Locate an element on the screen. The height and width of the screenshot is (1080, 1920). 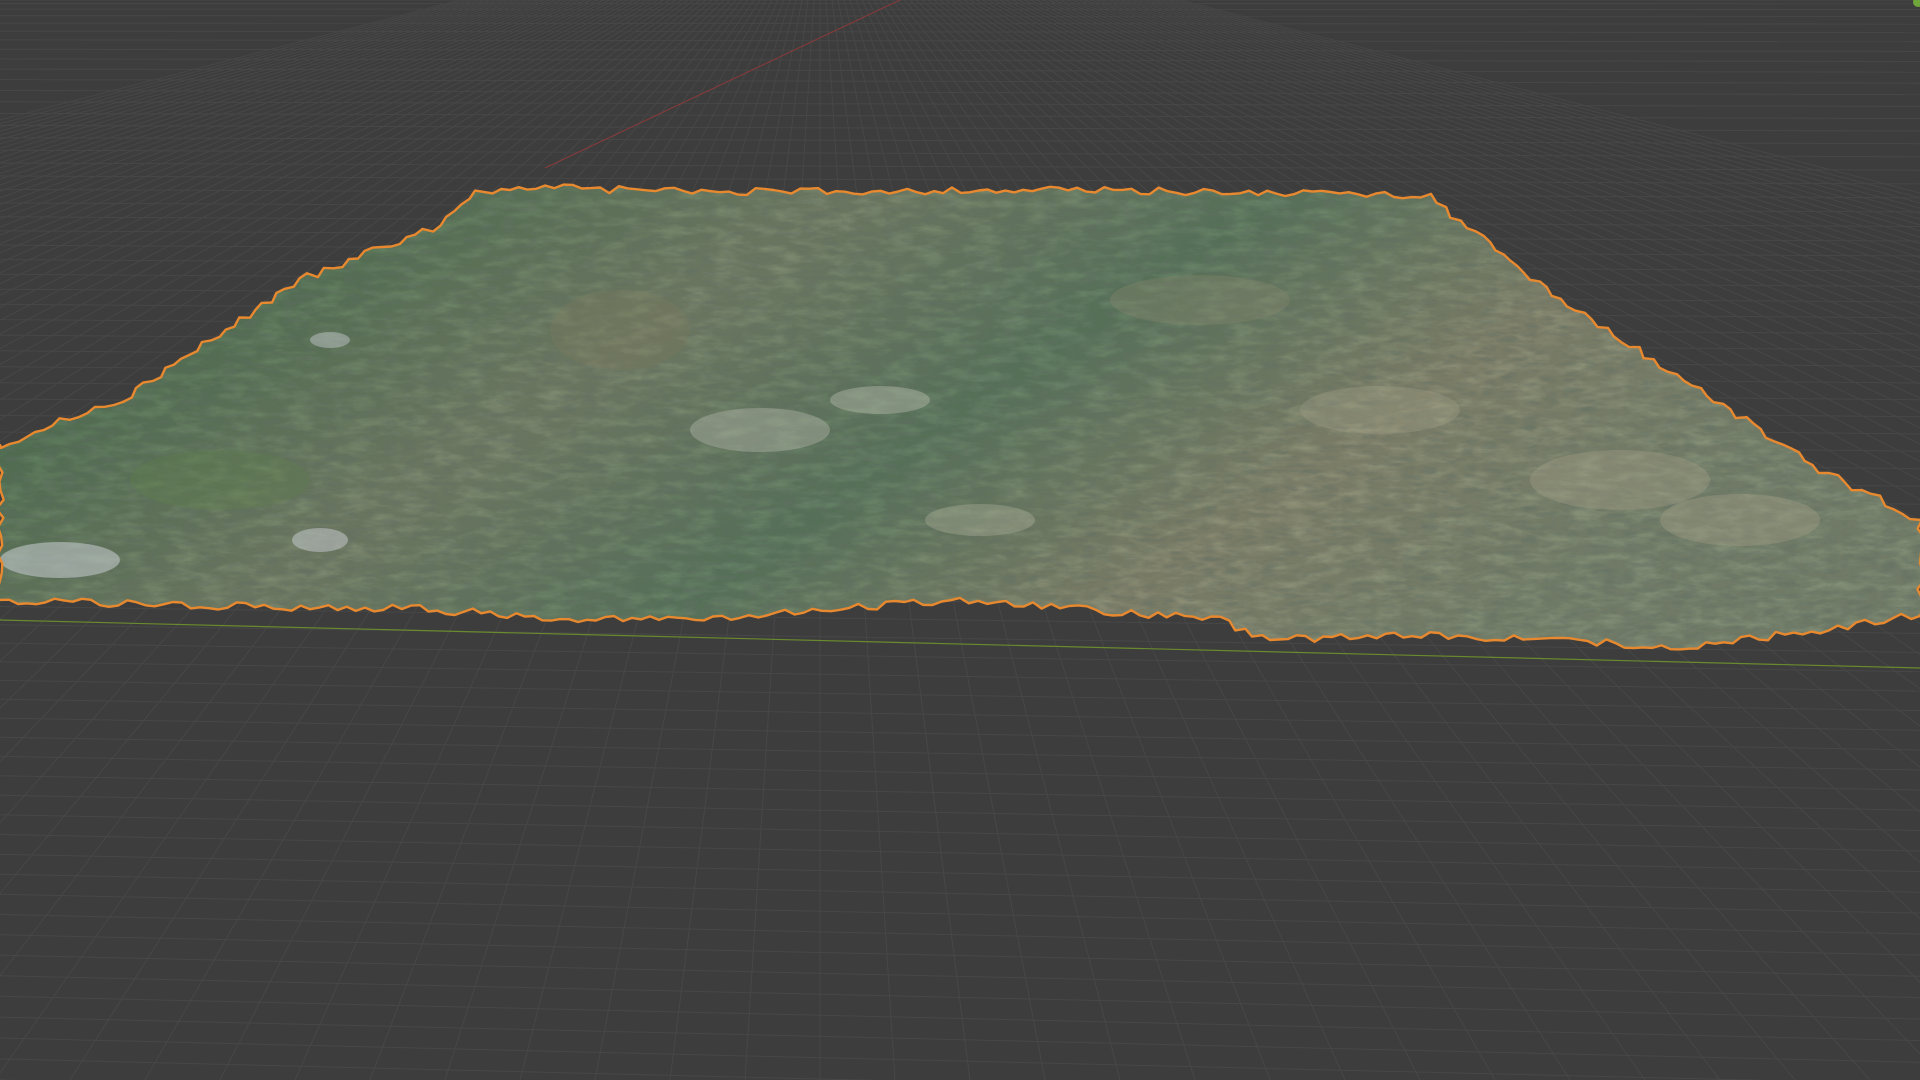
navigation-gizmo-icon is located at coordinates (1916, 3).